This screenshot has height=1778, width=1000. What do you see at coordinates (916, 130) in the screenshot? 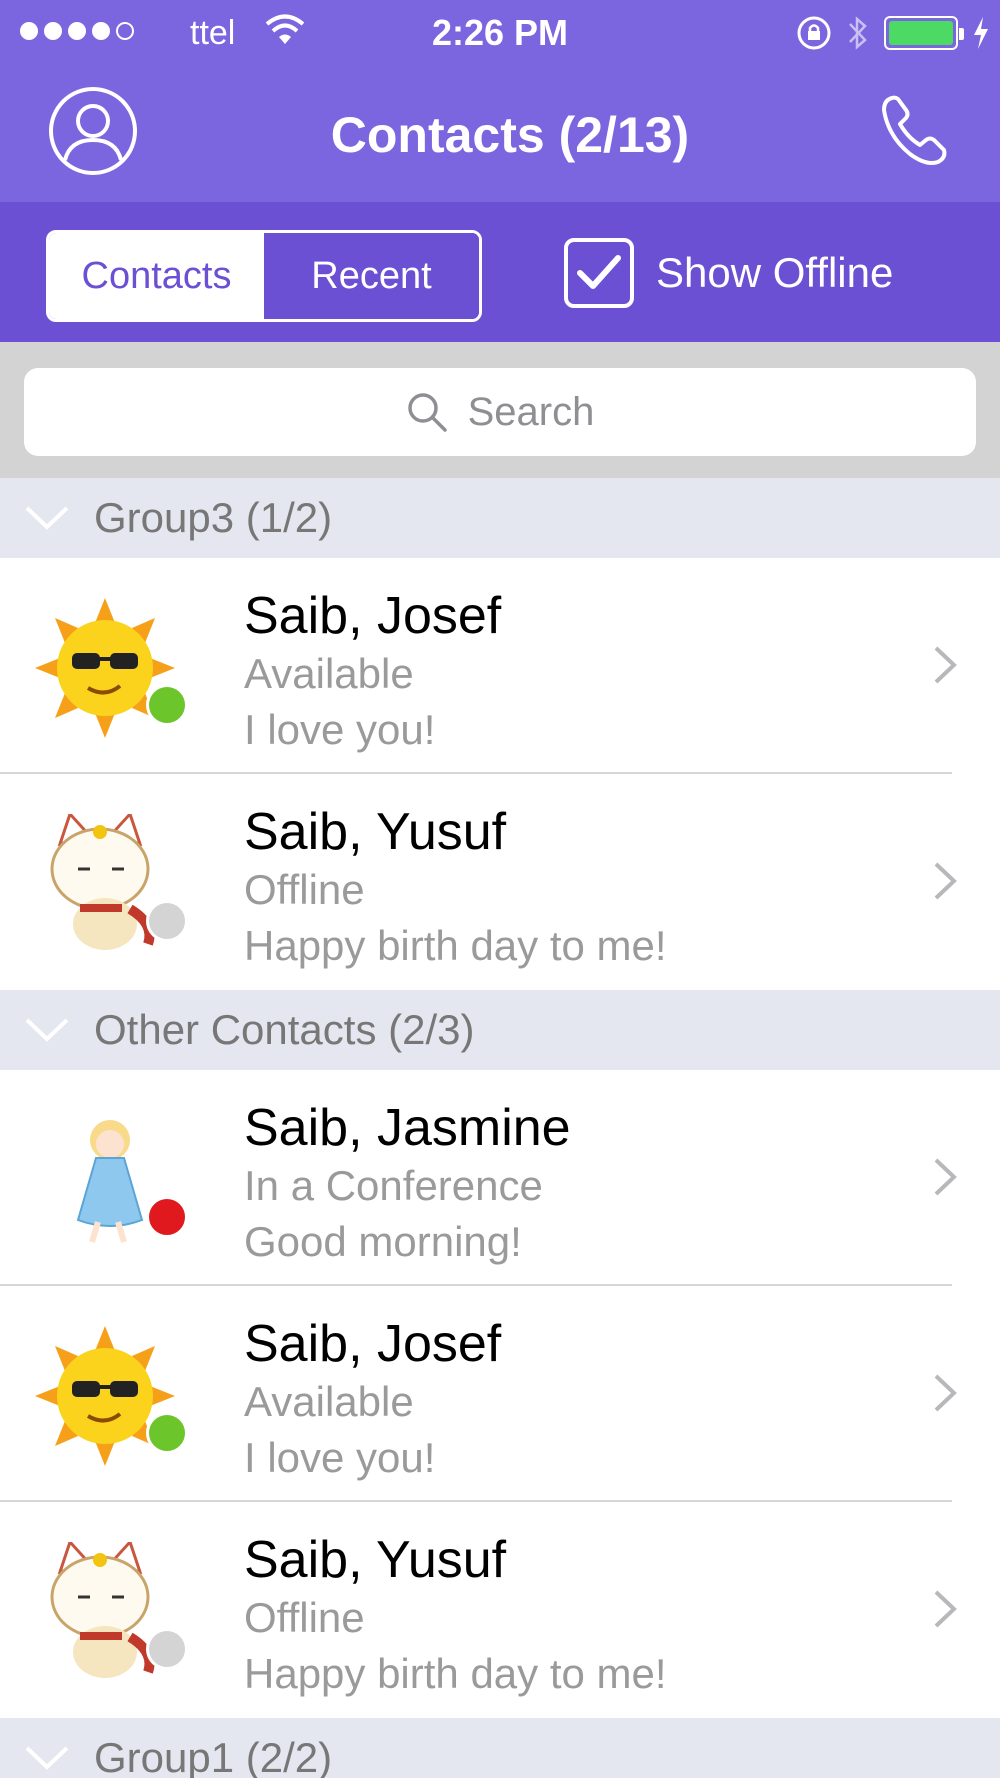
I see `phone-icon` at bounding box center [916, 130].